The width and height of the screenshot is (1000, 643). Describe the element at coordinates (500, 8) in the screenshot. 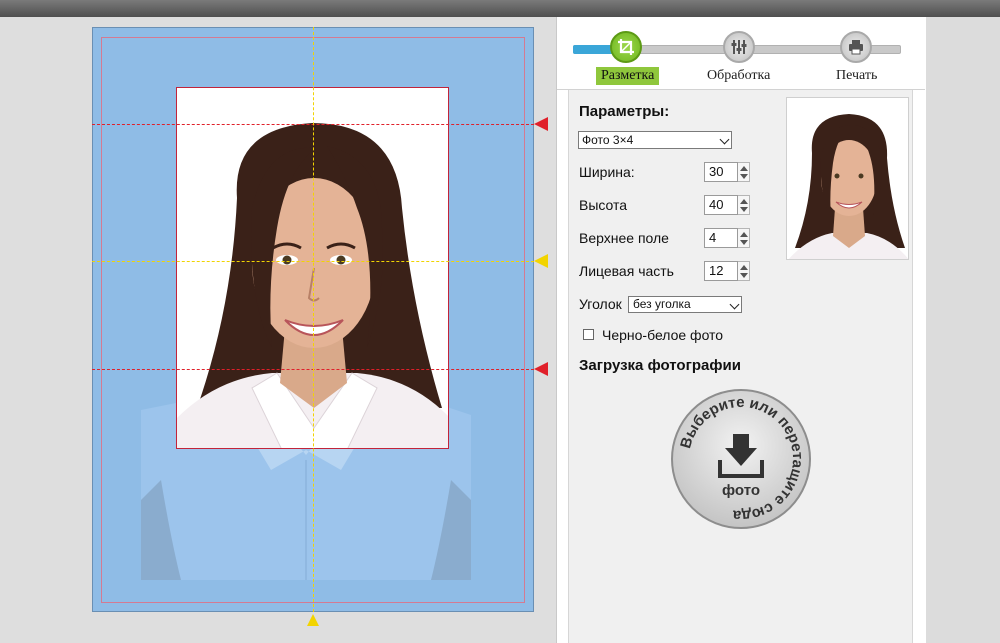

I see `top-bar` at that location.